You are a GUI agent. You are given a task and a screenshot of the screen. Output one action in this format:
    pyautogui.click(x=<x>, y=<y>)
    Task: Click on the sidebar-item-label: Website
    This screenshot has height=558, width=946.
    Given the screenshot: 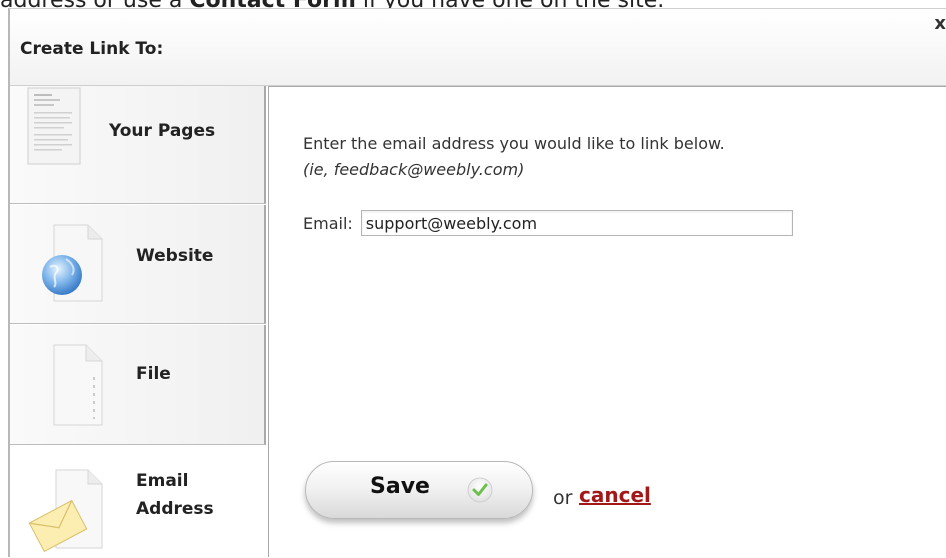 What is the action you would take?
    pyautogui.click(x=175, y=256)
    